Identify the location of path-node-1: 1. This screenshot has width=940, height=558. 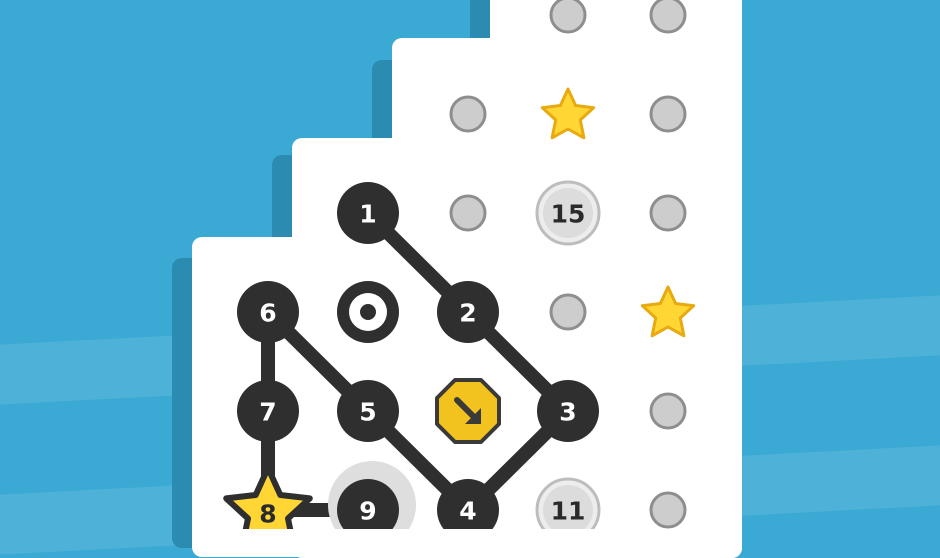
(368, 213).